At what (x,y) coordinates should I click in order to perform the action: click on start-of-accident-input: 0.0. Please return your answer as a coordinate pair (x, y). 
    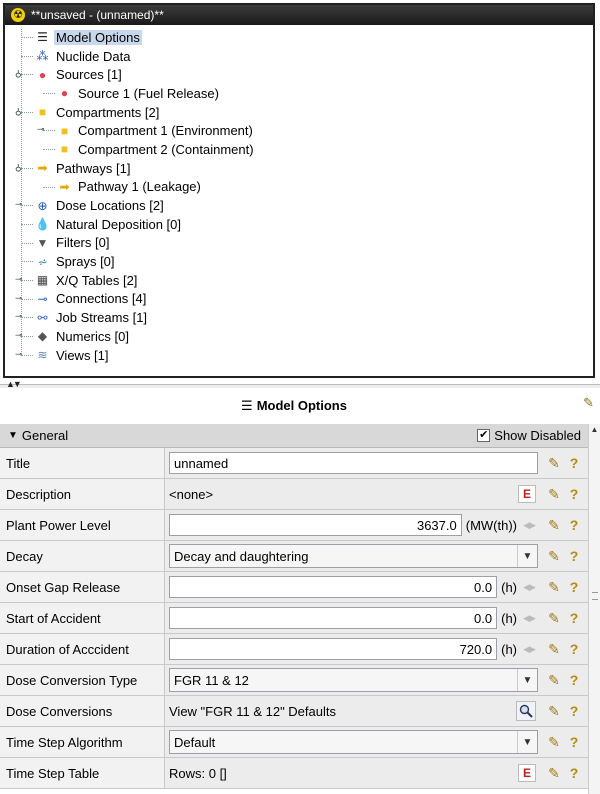
    Looking at the image, I should click on (333, 618).